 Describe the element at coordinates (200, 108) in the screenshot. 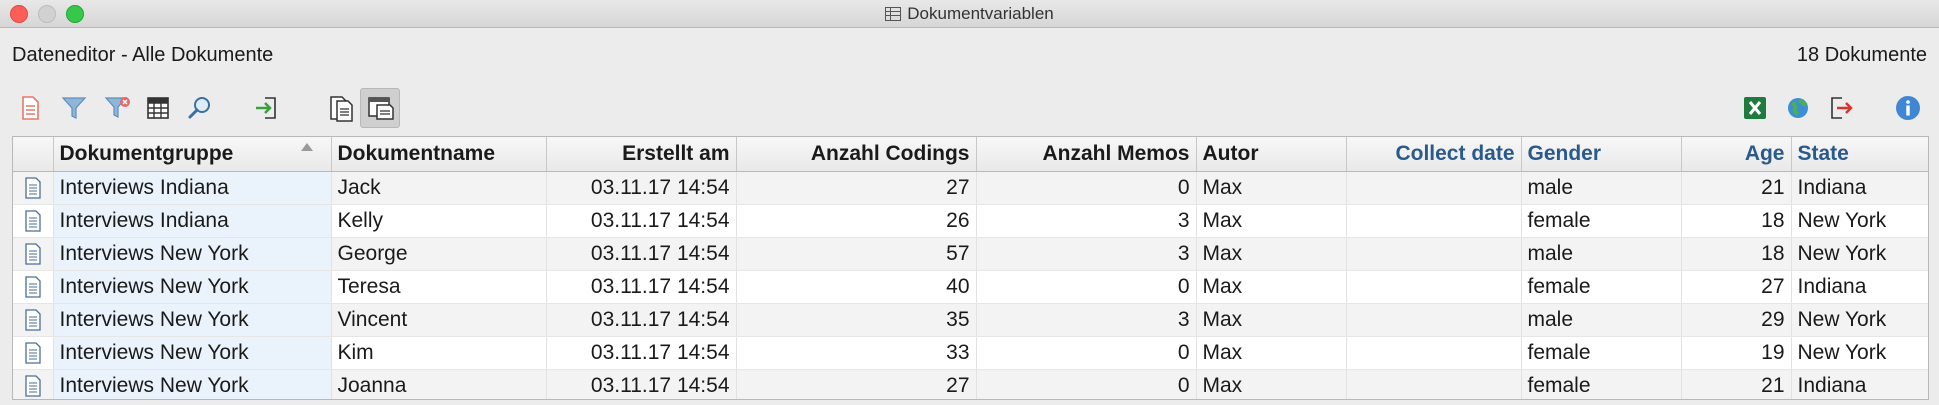

I see `search-button` at that location.